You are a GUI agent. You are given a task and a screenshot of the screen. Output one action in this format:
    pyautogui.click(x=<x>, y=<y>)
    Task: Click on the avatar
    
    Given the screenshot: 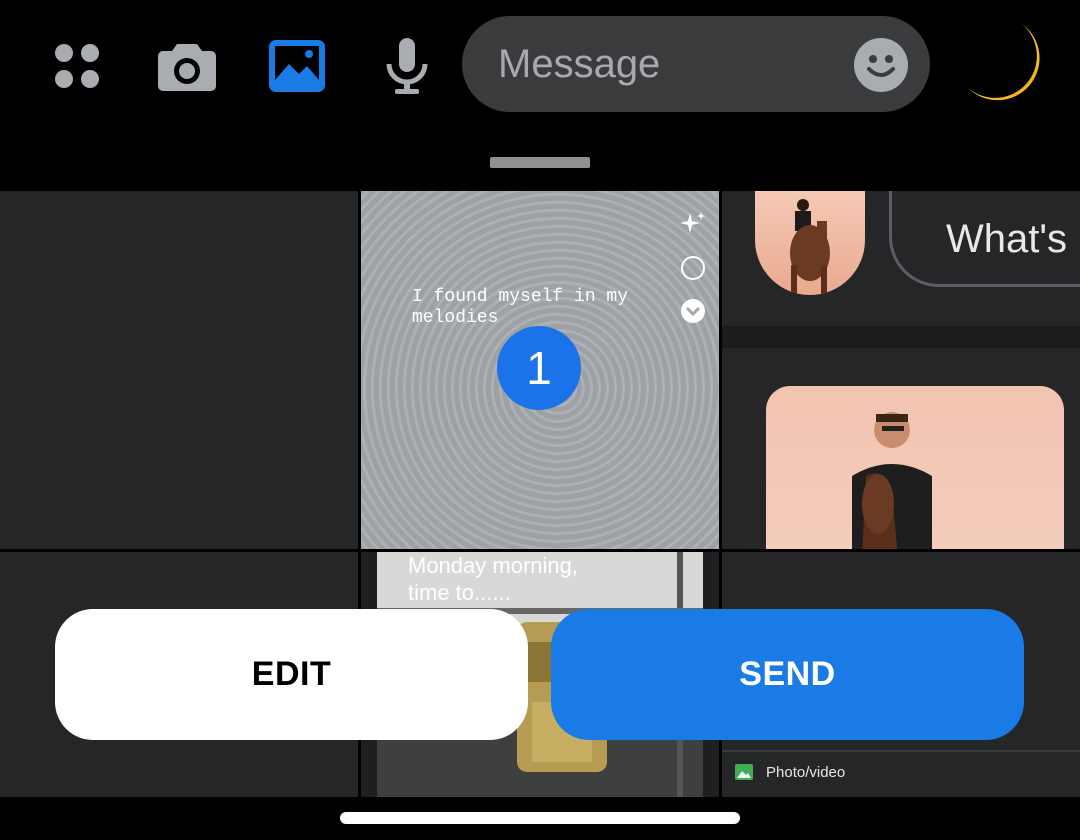 What is the action you would take?
    pyautogui.click(x=810, y=243)
    